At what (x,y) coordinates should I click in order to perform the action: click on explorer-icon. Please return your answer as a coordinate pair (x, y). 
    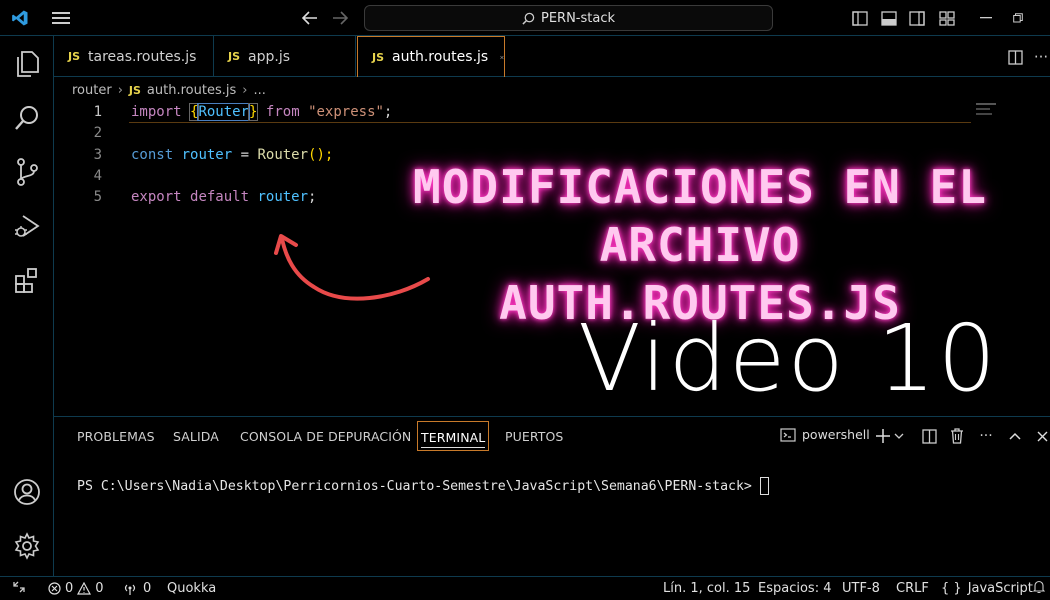
    Looking at the image, I should click on (27, 64).